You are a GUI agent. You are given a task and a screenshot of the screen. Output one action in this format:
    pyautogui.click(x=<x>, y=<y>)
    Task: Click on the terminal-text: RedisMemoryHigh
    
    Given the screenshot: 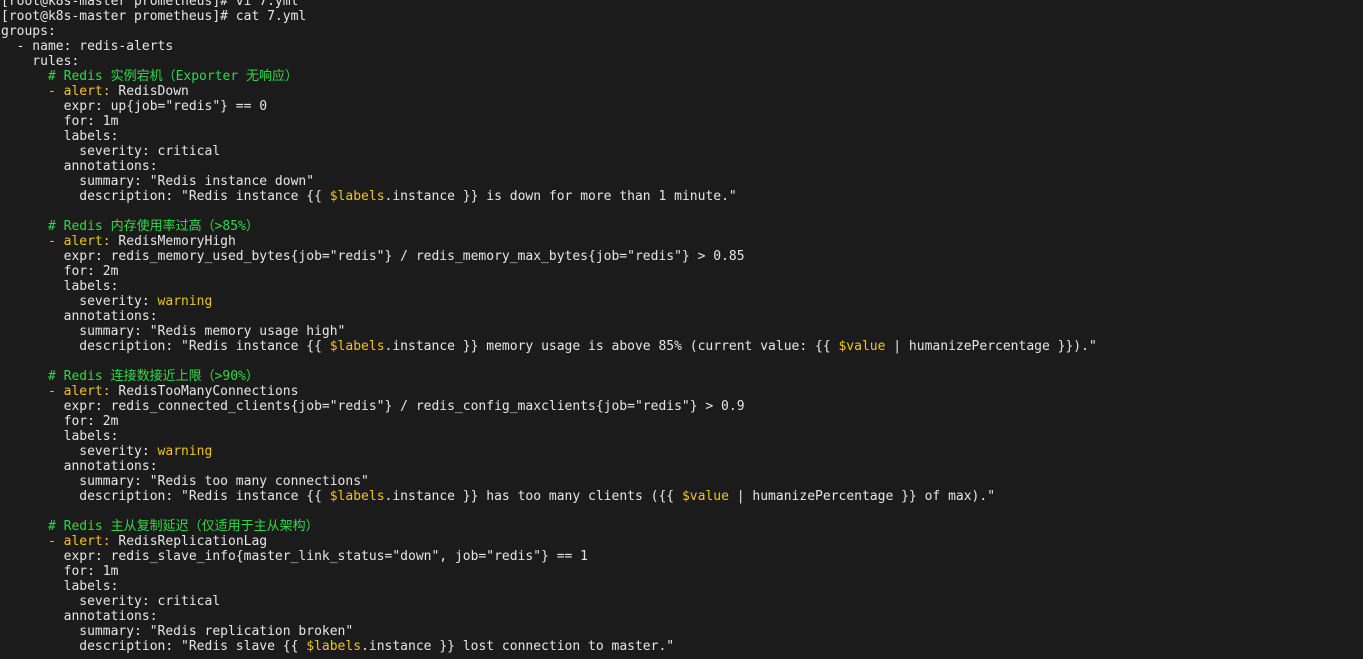 What is the action you would take?
    pyautogui.click(x=173, y=241)
    